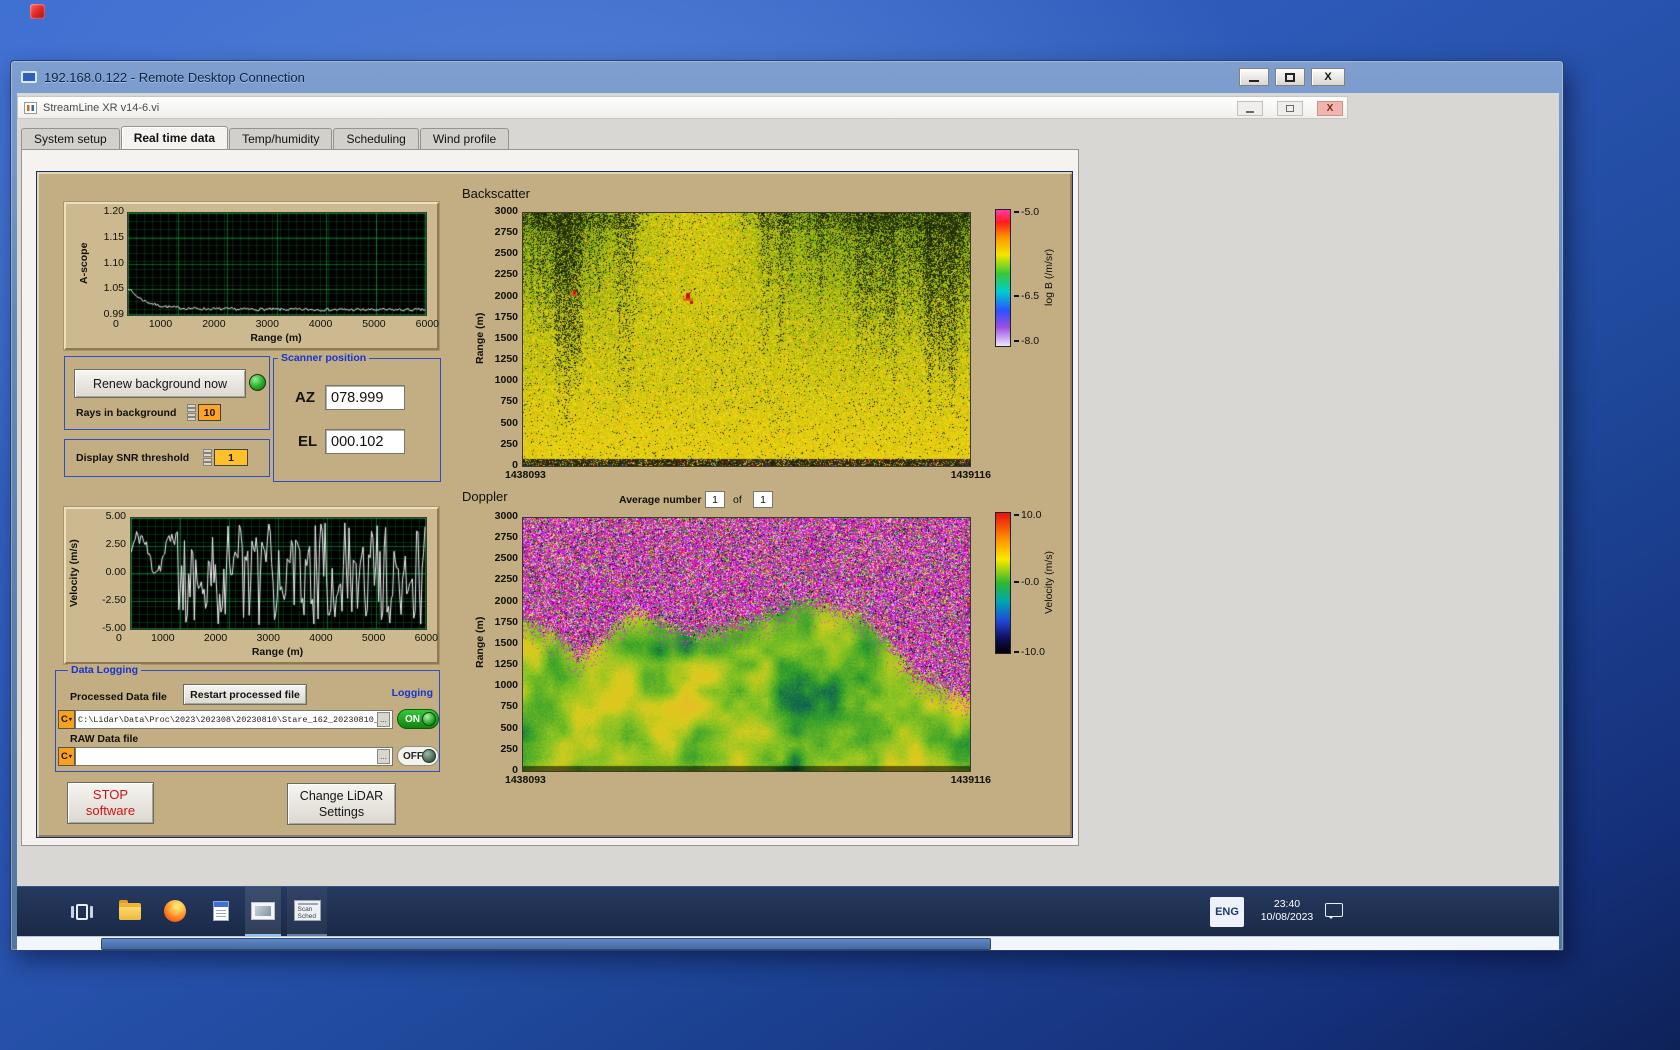 This screenshot has height=1050, width=1680. What do you see at coordinates (509, 401) in the screenshot?
I see `y-tick-label: 750` at bounding box center [509, 401].